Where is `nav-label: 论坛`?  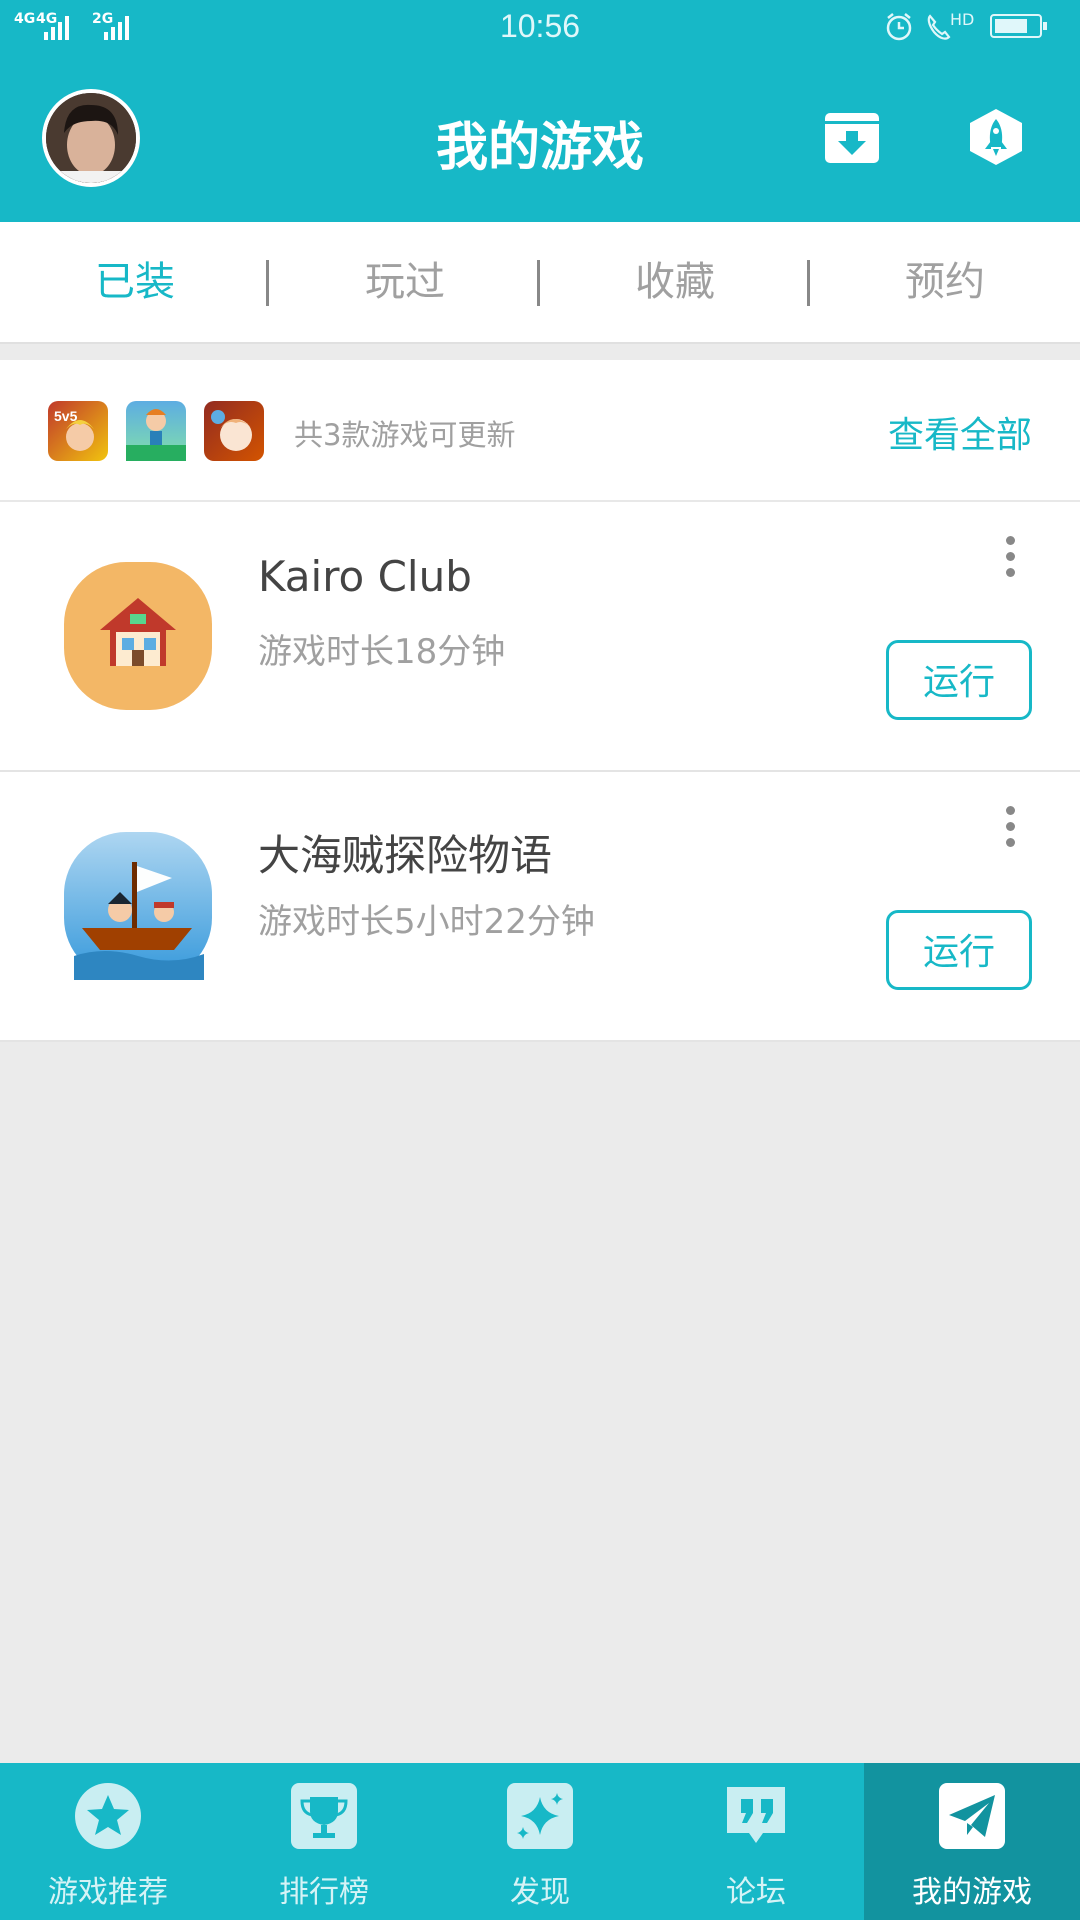 nav-label: 论坛 is located at coordinates (756, 1892).